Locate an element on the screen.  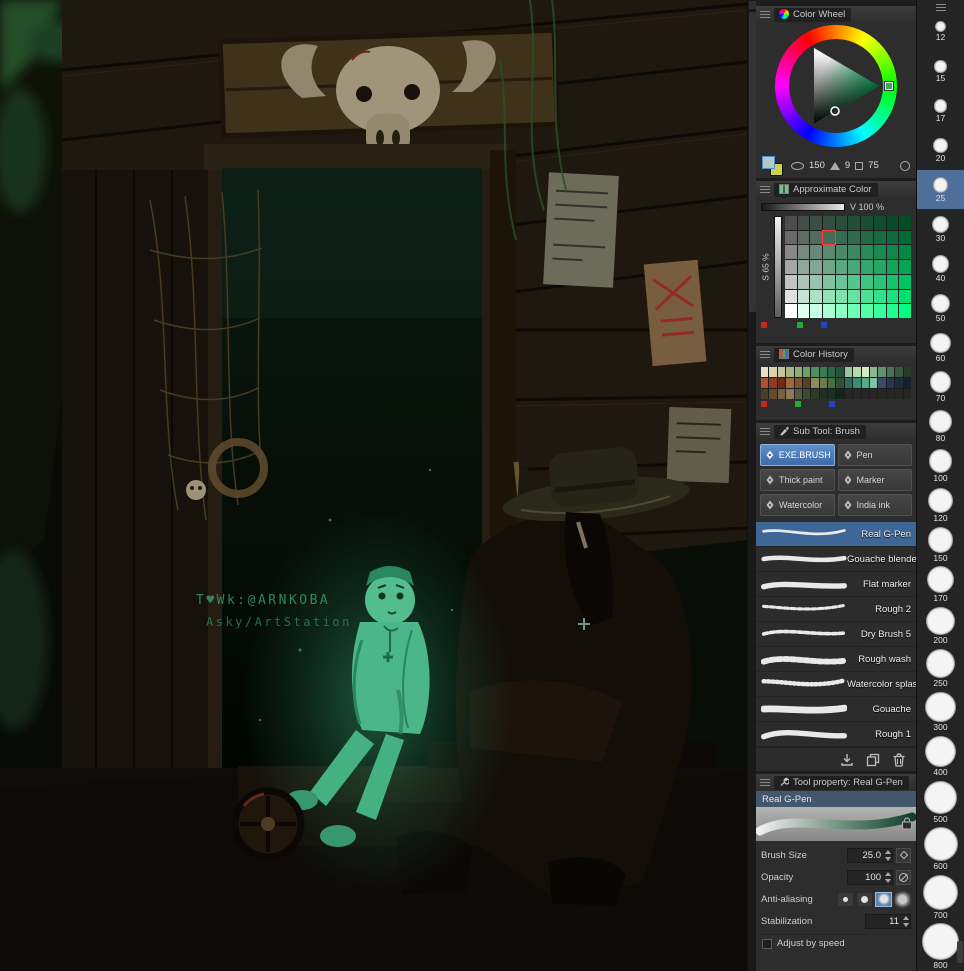
brush-rough-wash: Rough wash is located at coordinates (836, 659).